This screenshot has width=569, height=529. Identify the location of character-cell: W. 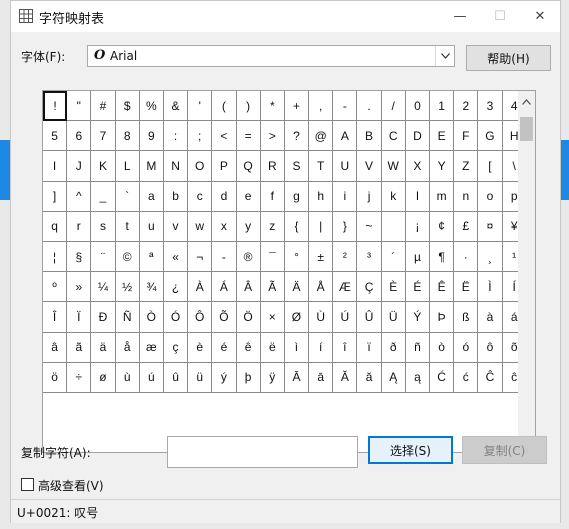
(393, 166).